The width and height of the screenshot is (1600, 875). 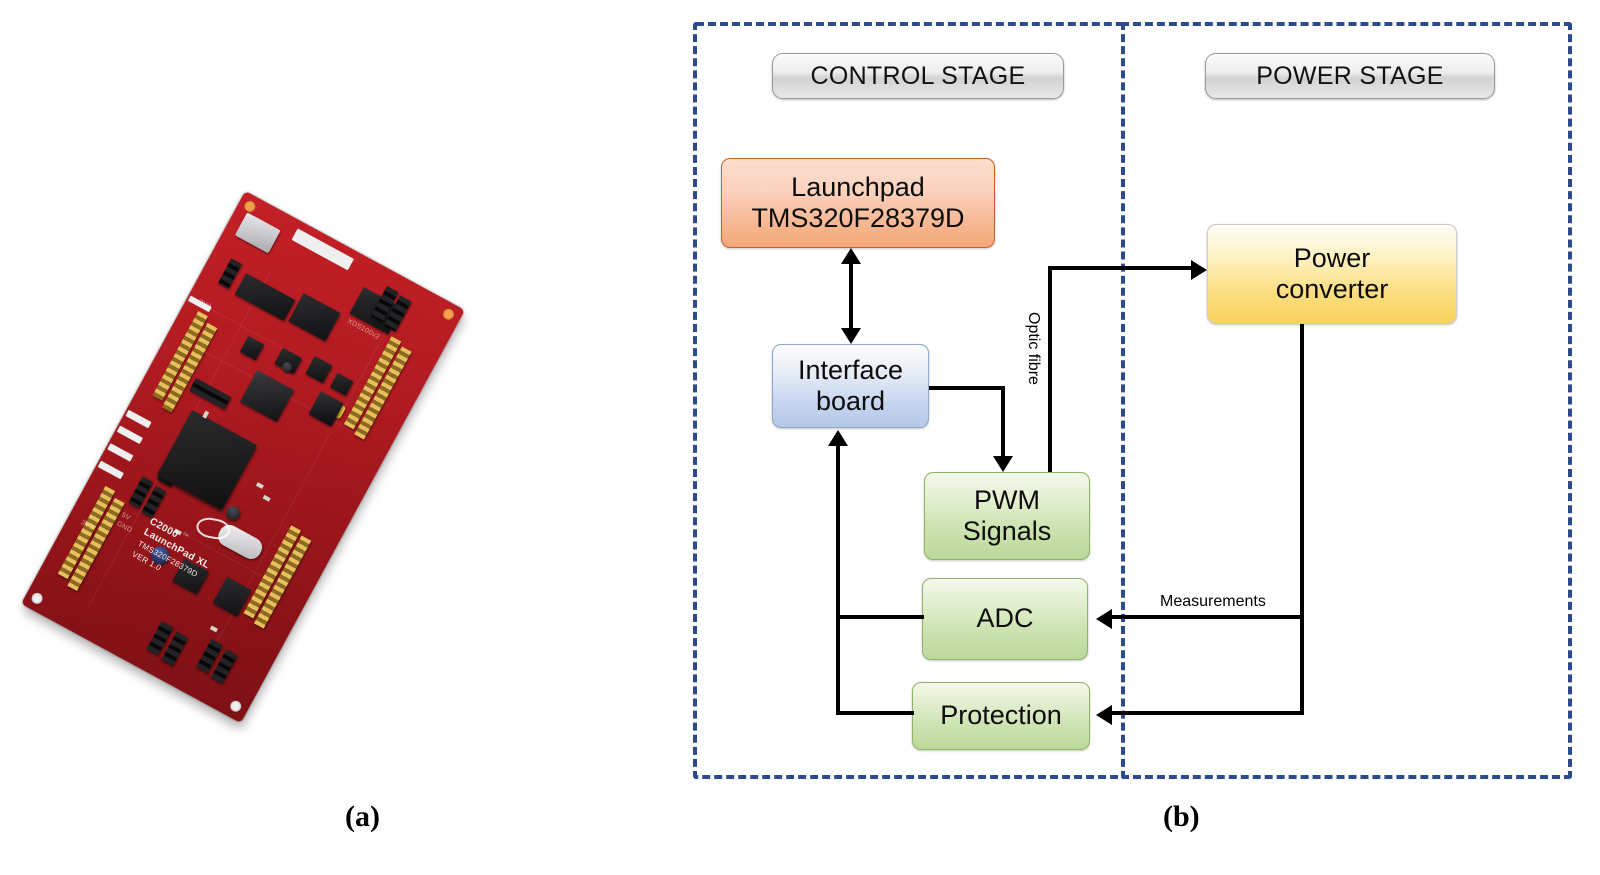 I want to click on node-pwm-line2: Signals, so click(x=1007, y=531).